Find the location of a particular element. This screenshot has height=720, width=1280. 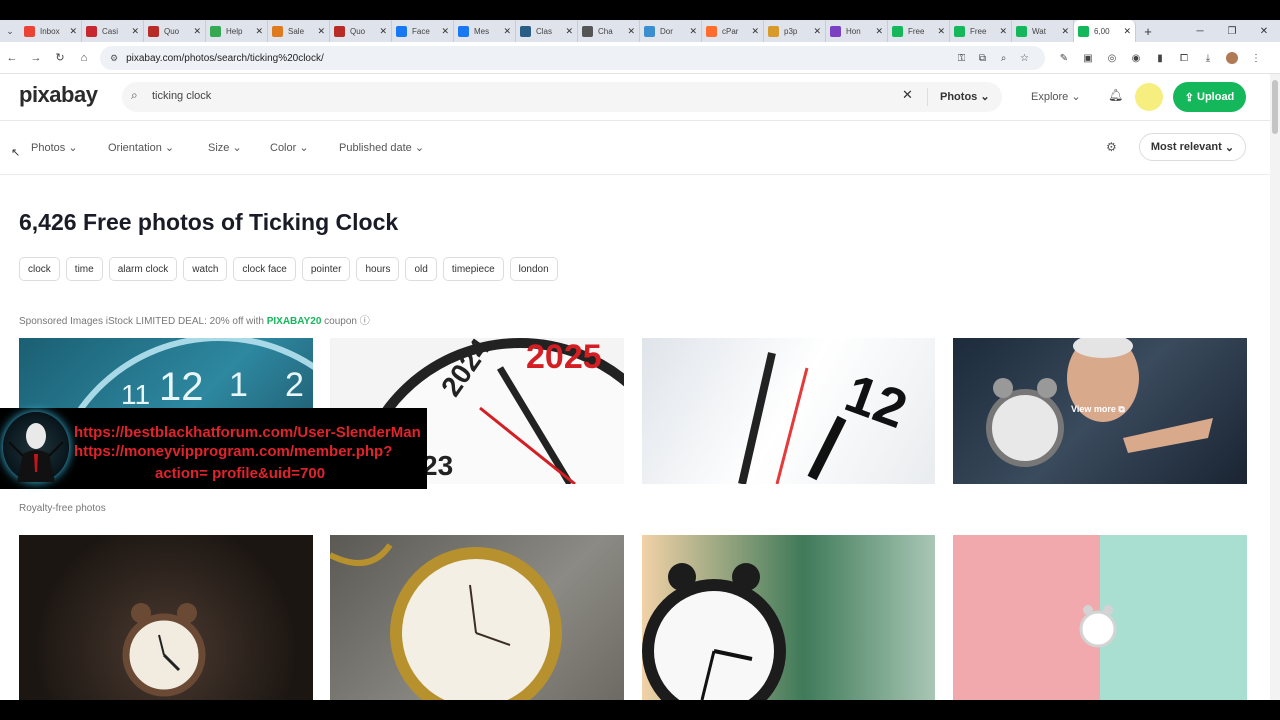

sponsored-photo-clock-closeup: 12 is located at coordinates (788, 411).